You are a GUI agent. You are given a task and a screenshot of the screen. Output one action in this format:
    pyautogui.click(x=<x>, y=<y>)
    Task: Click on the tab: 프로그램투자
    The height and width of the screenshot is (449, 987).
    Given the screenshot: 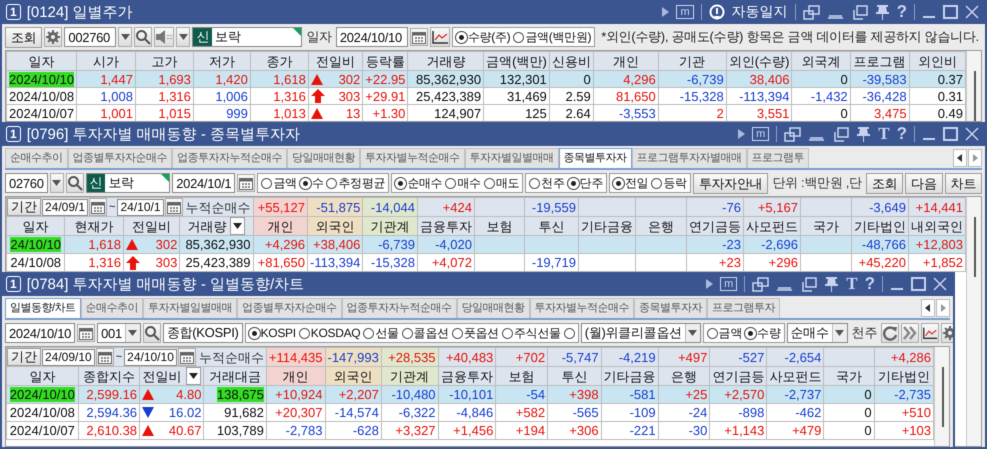 What is the action you would take?
    pyautogui.click(x=743, y=308)
    